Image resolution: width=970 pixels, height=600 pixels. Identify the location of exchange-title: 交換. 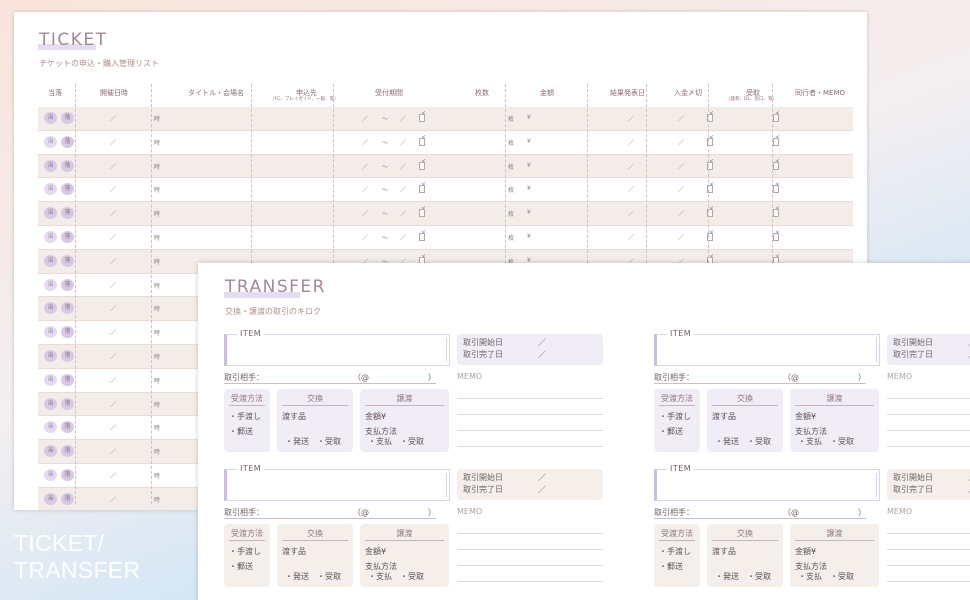
(315, 399).